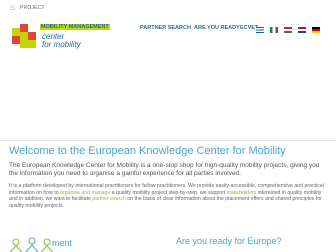 The width and height of the screenshot is (336, 252). Describe the element at coordinates (80, 244) in the screenshot. I see `section-left: ment` at that location.